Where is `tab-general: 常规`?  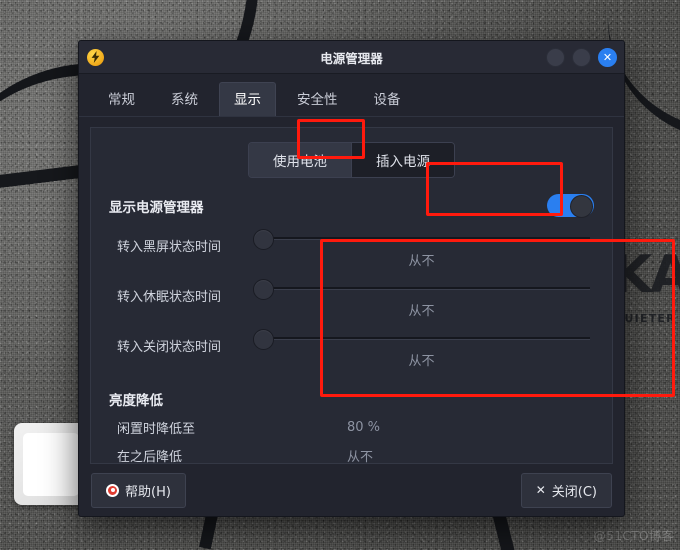
tab-general: 常规 is located at coordinates (121, 99).